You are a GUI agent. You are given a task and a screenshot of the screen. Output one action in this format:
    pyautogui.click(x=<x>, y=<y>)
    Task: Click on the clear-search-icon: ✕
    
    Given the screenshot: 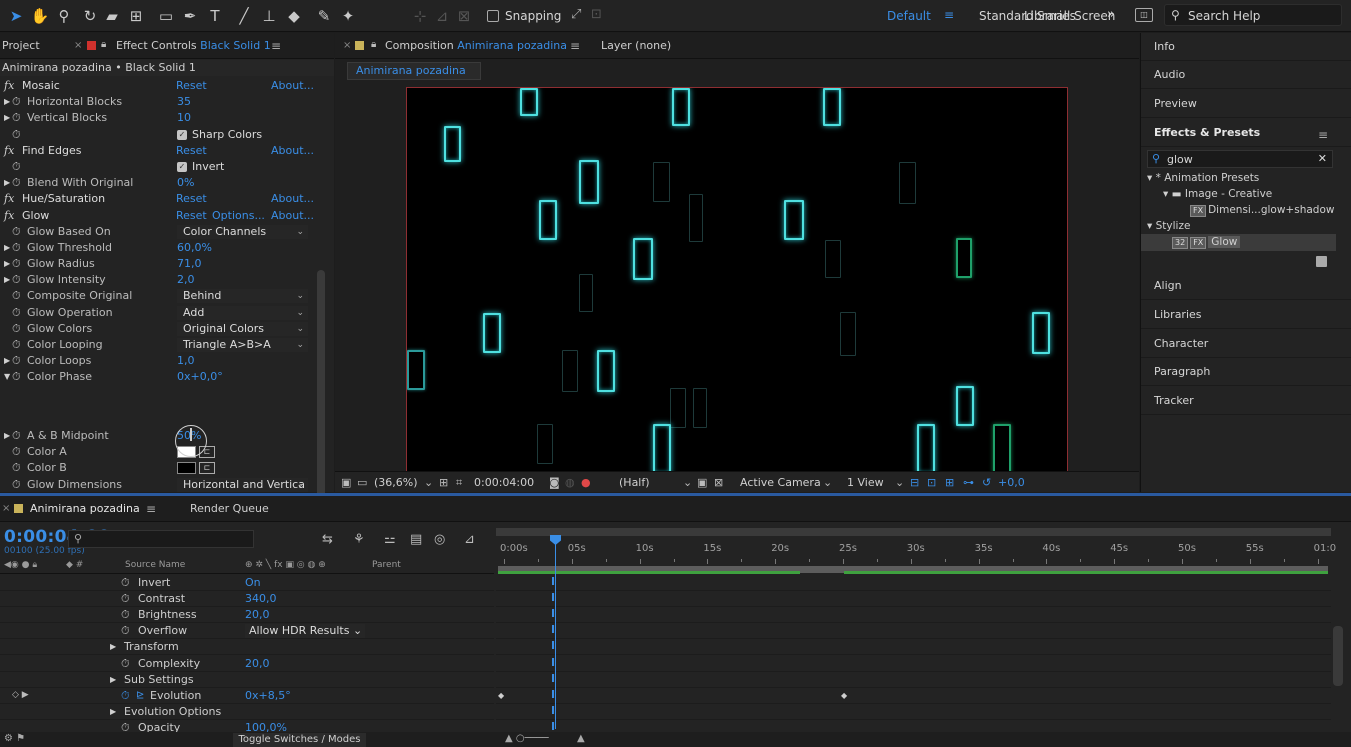 What is the action you would take?
    pyautogui.click(x=1322, y=158)
    